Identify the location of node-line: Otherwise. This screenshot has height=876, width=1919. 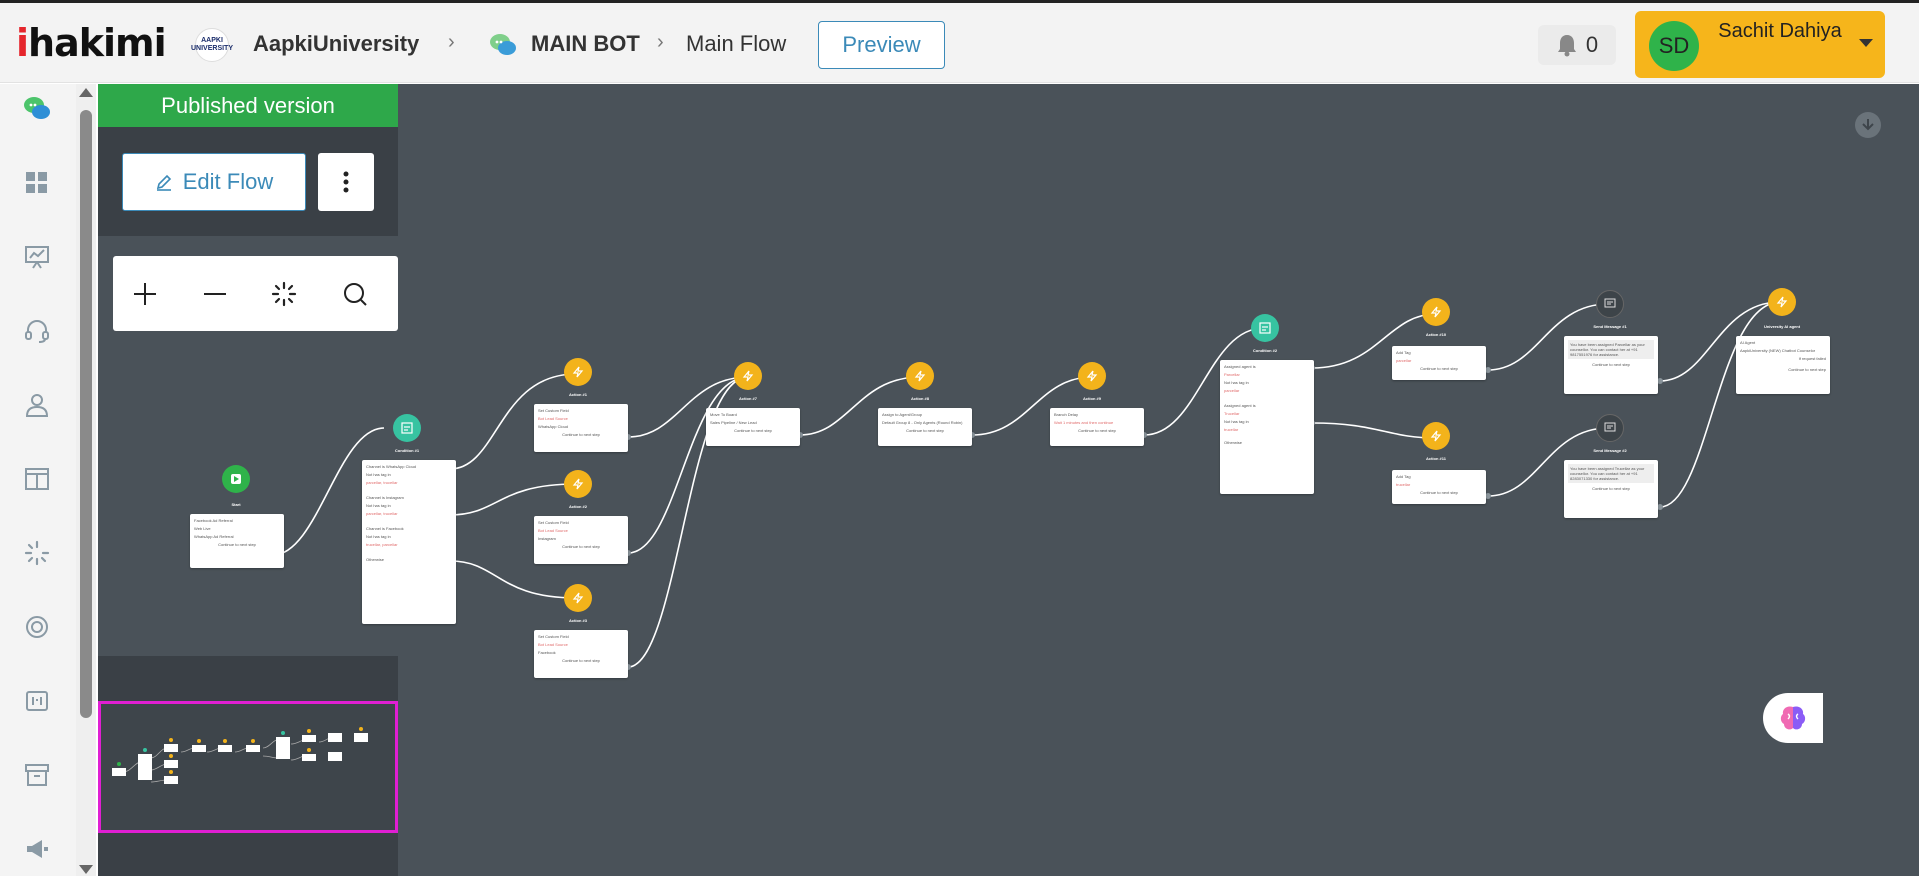
(1233, 442).